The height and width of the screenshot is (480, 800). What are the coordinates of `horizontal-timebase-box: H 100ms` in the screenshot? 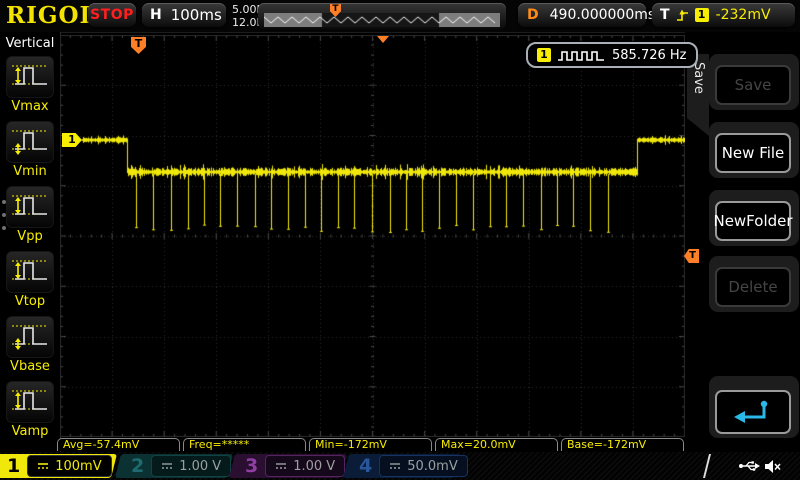 It's located at (184, 15).